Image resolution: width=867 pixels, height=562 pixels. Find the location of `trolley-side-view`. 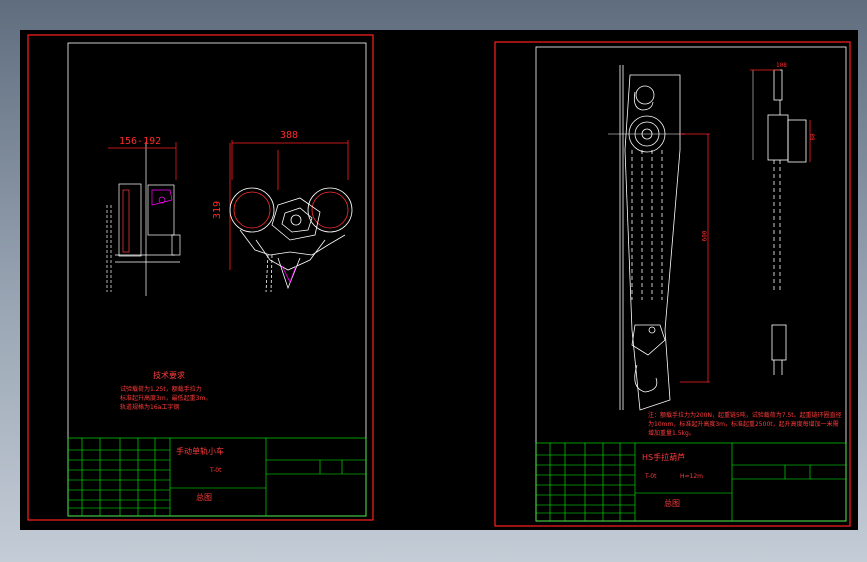

trolley-side-view is located at coordinates (143, 219).